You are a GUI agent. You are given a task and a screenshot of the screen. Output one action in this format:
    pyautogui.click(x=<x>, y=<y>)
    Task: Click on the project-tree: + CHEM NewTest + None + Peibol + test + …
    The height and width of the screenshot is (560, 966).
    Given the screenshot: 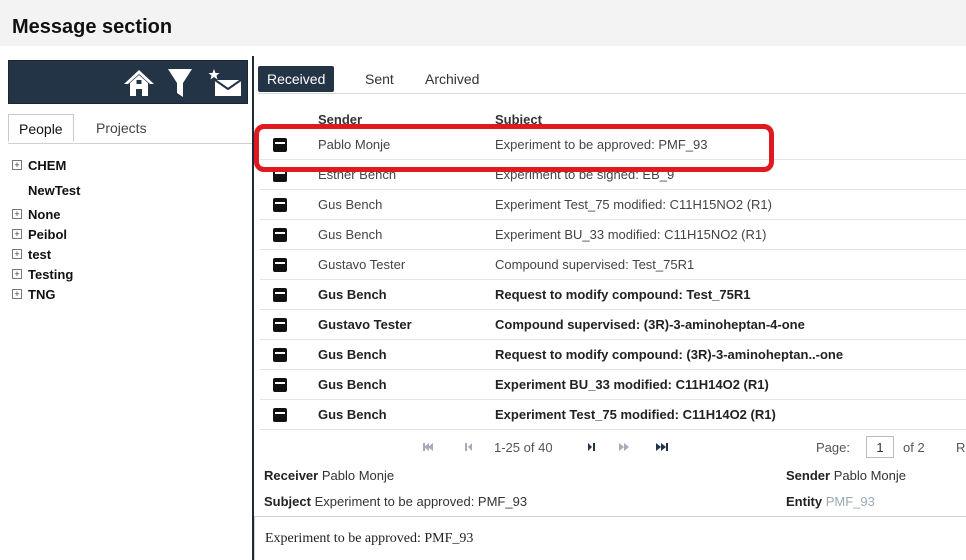 What is the action you would take?
    pyautogui.click(x=127, y=229)
    